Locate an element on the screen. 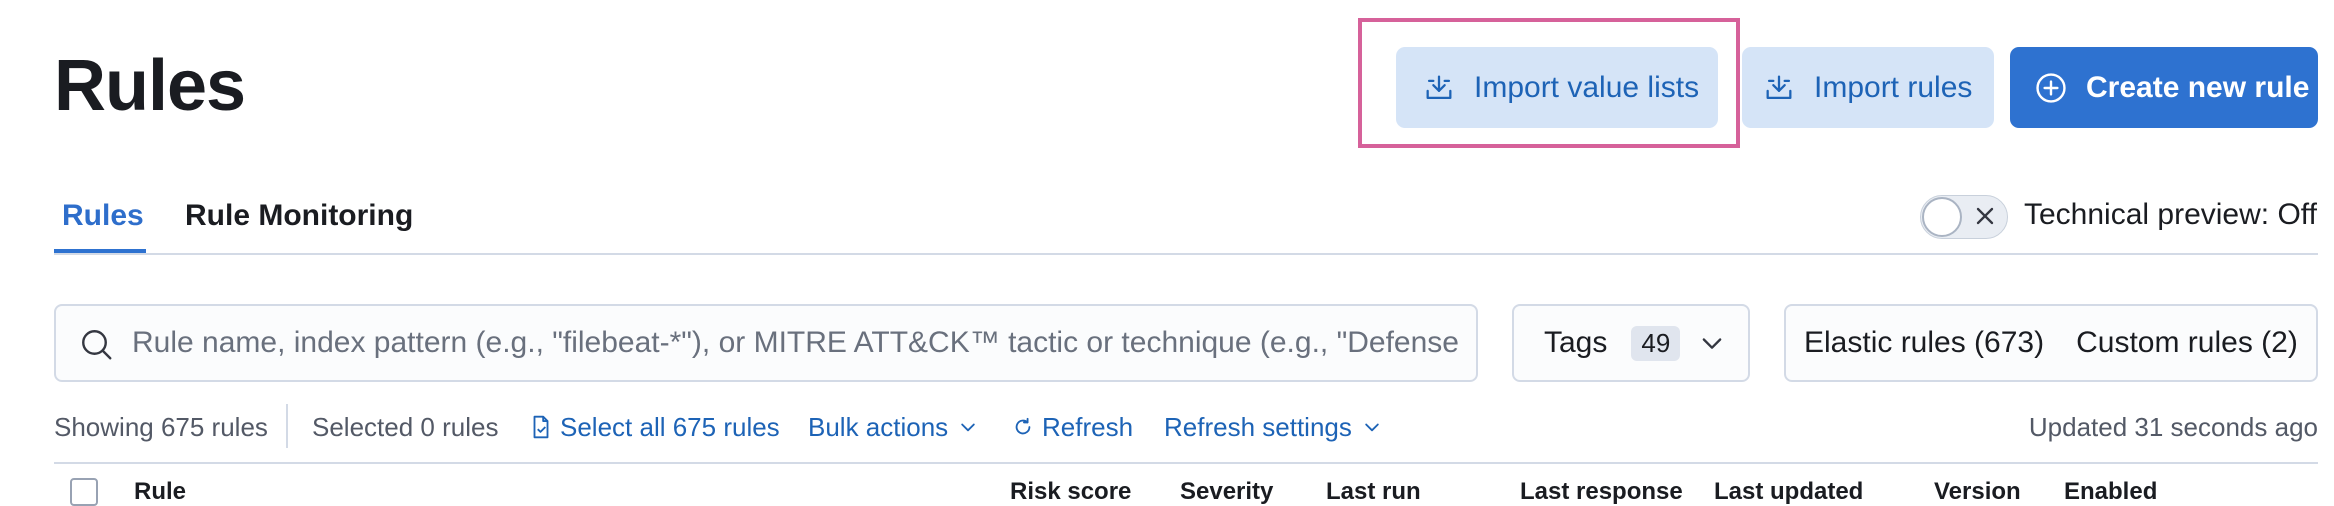  elastic-rules-filter-button: Elastic rules (673) is located at coordinates (1924, 343).